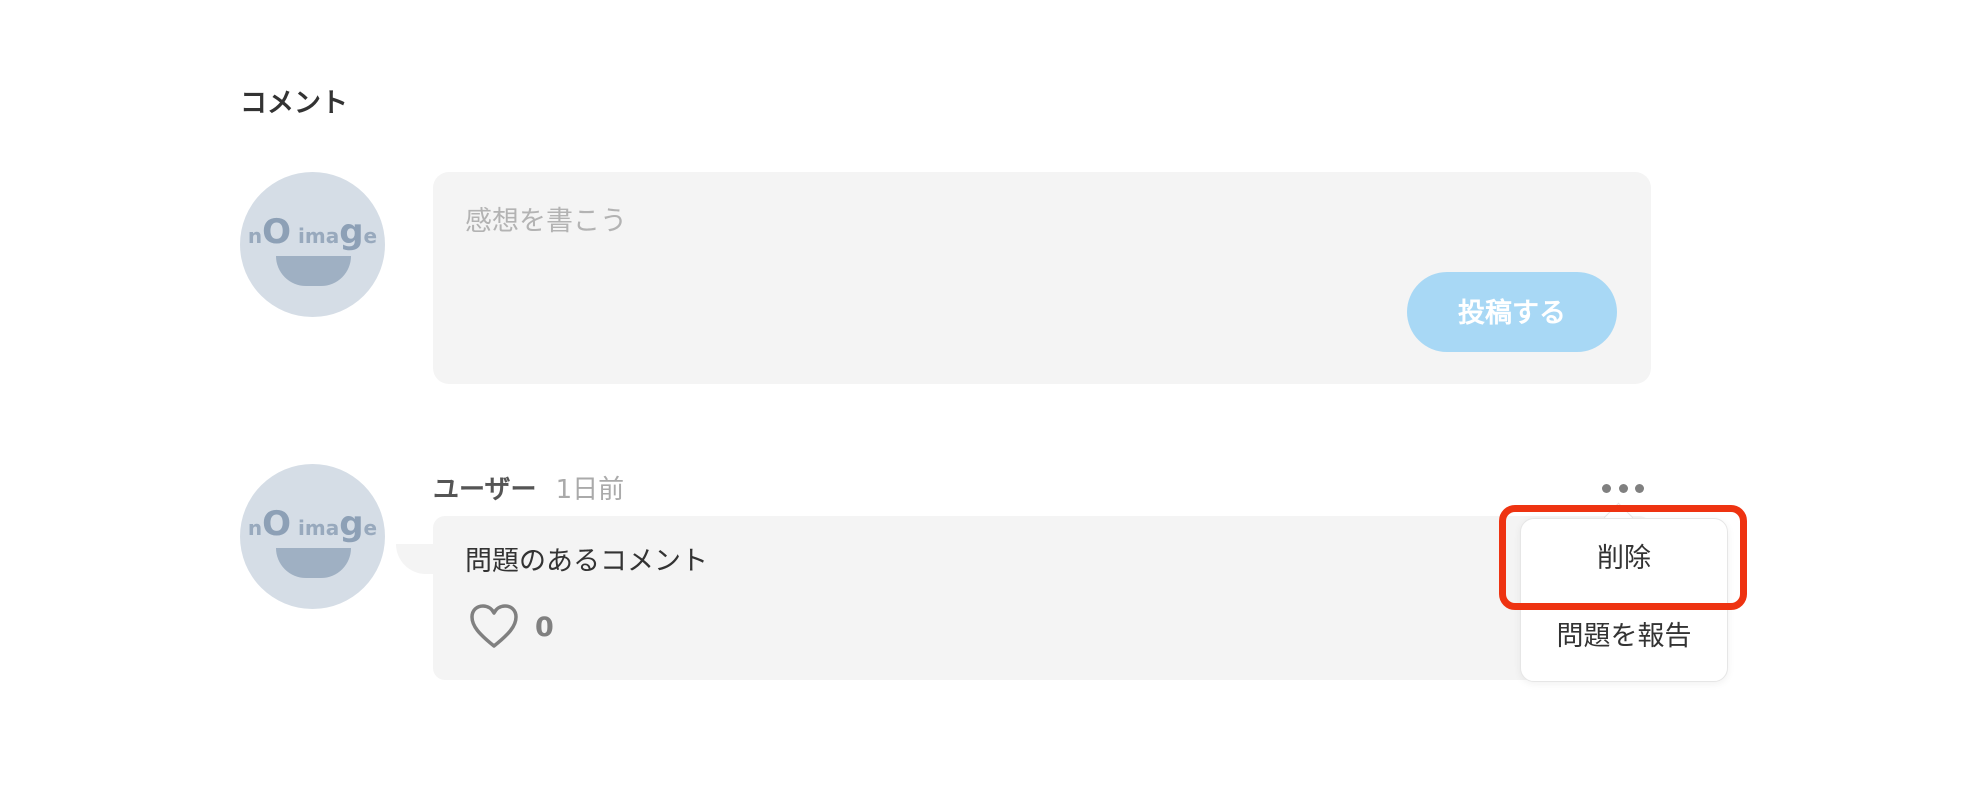  Describe the element at coordinates (494, 627) in the screenshot. I see `heart-icon` at that location.